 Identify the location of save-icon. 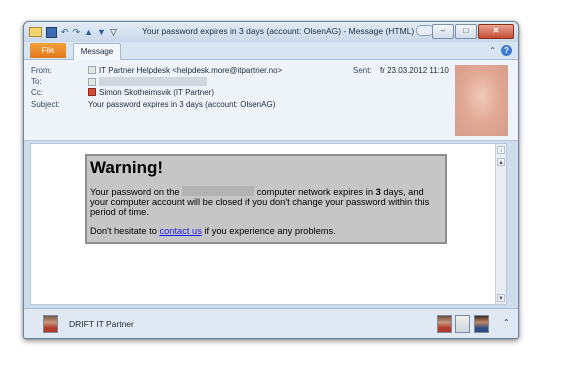
(51, 32).